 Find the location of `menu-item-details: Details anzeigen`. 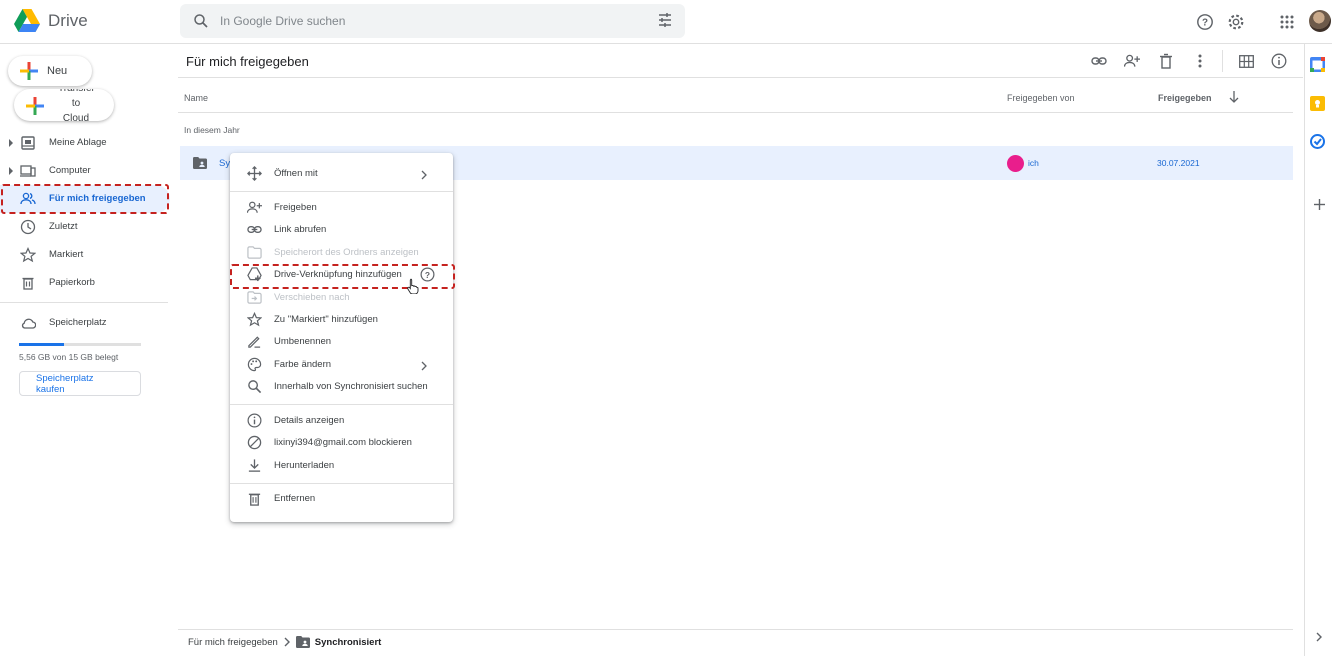

menu-item-details: Details anzeigen is located at coordinates (341, 421).